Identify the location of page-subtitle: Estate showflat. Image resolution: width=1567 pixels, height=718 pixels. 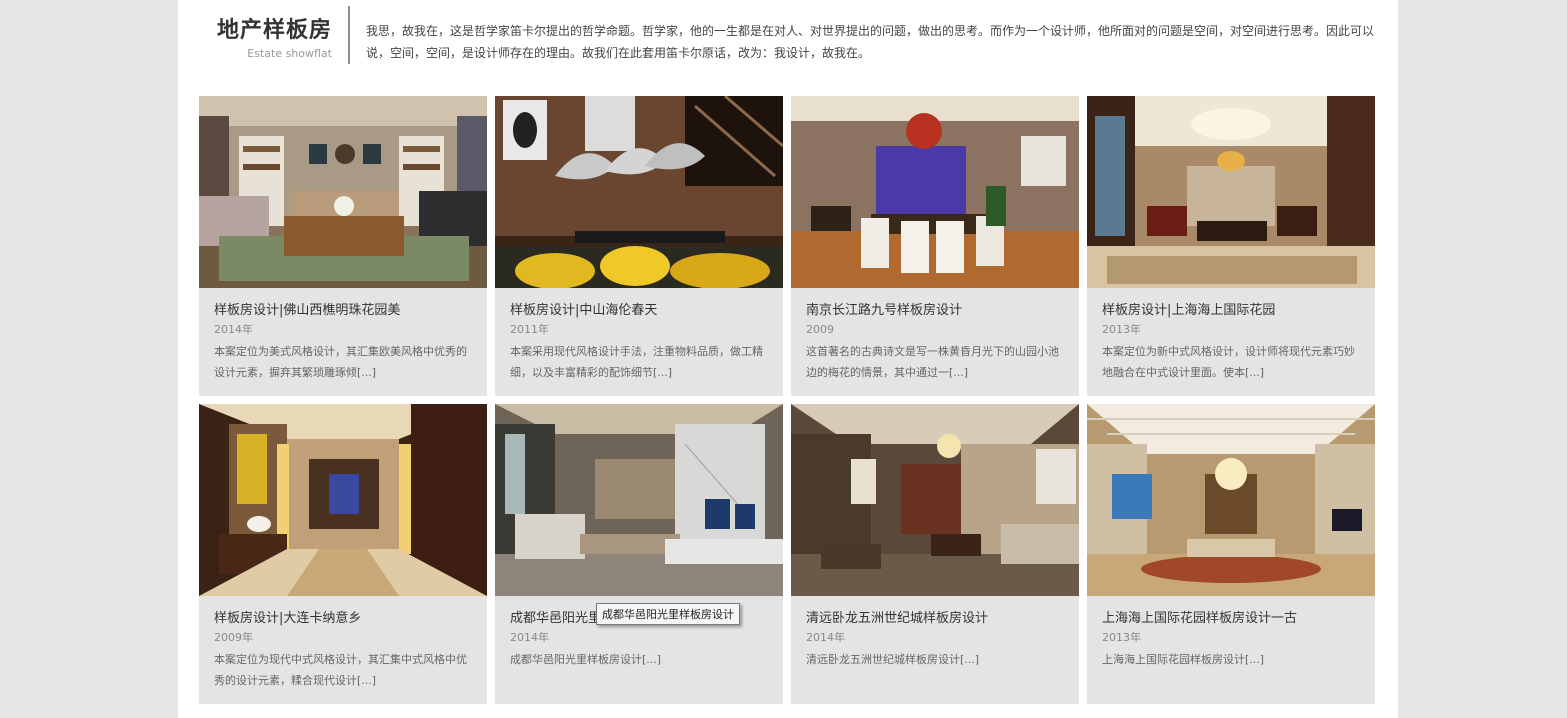
(289, 53).